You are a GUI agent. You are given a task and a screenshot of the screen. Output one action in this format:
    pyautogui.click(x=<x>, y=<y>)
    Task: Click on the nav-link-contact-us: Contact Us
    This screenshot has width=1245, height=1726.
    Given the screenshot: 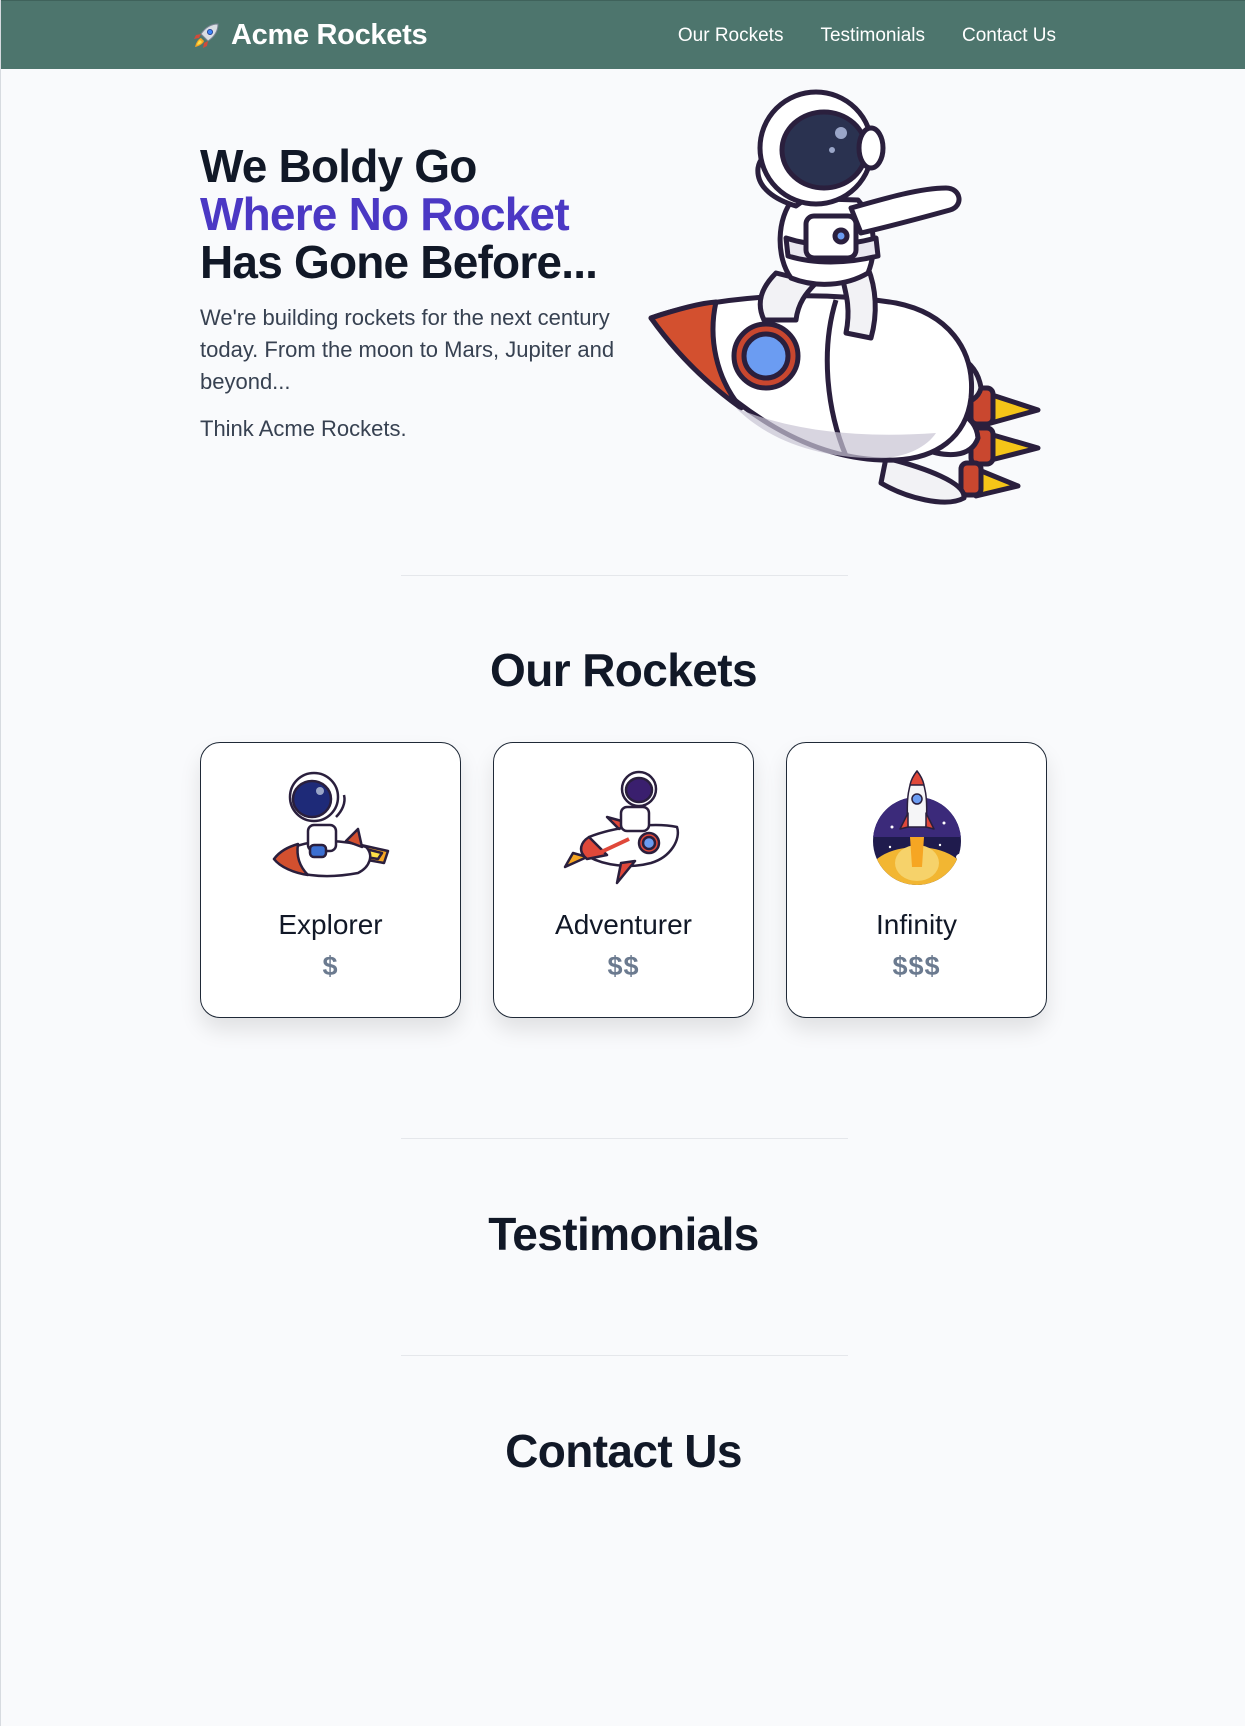 What is the action you would take?
    pyautogui.click(x=1009, y=35)
    